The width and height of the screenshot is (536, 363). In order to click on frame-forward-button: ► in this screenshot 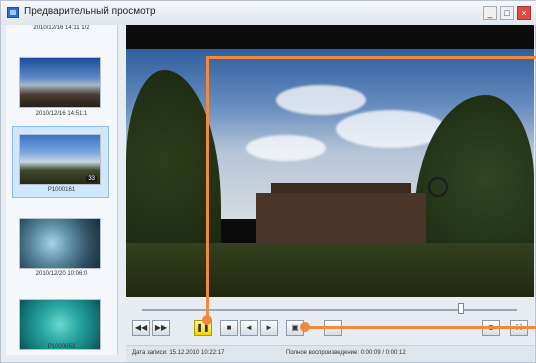, I will do `click(269, 328)`.